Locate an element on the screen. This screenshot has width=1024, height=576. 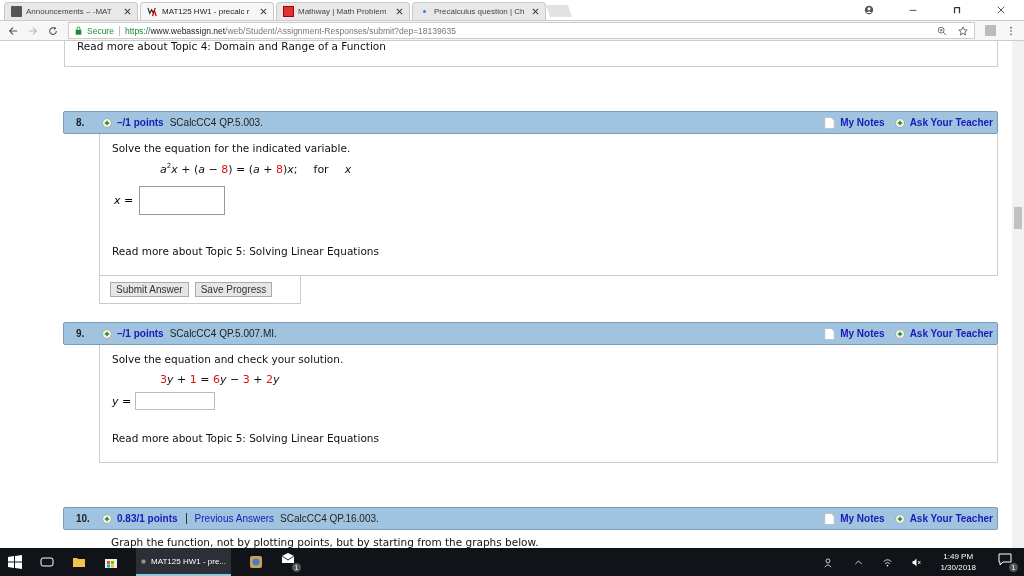
question-prompt: Solve the equation for the indicated variable. is located at coordinates (232, 148).